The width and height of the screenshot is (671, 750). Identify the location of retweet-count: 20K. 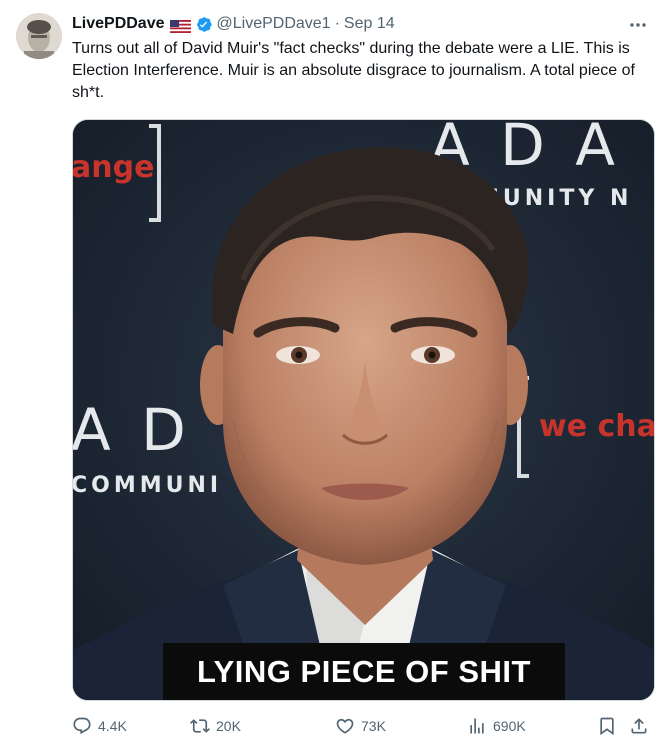
(228, 726).